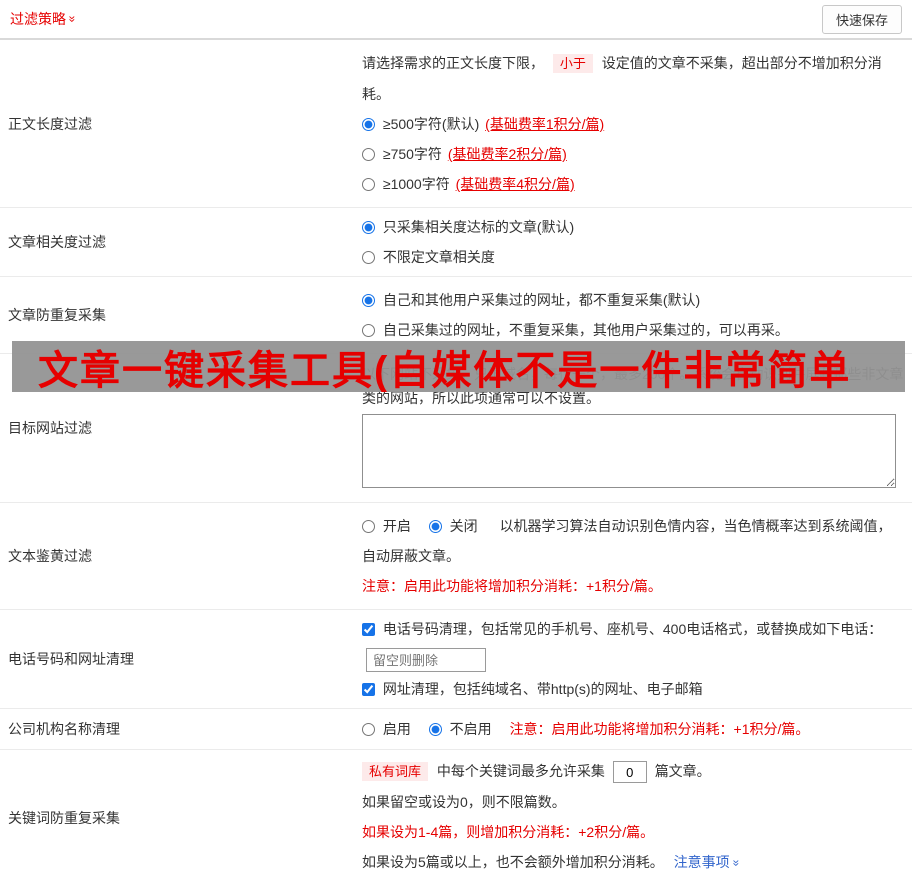  Describe the element at coordinates (368, 689) in the screenshot. I see `url-clean-checkbox` at that location.